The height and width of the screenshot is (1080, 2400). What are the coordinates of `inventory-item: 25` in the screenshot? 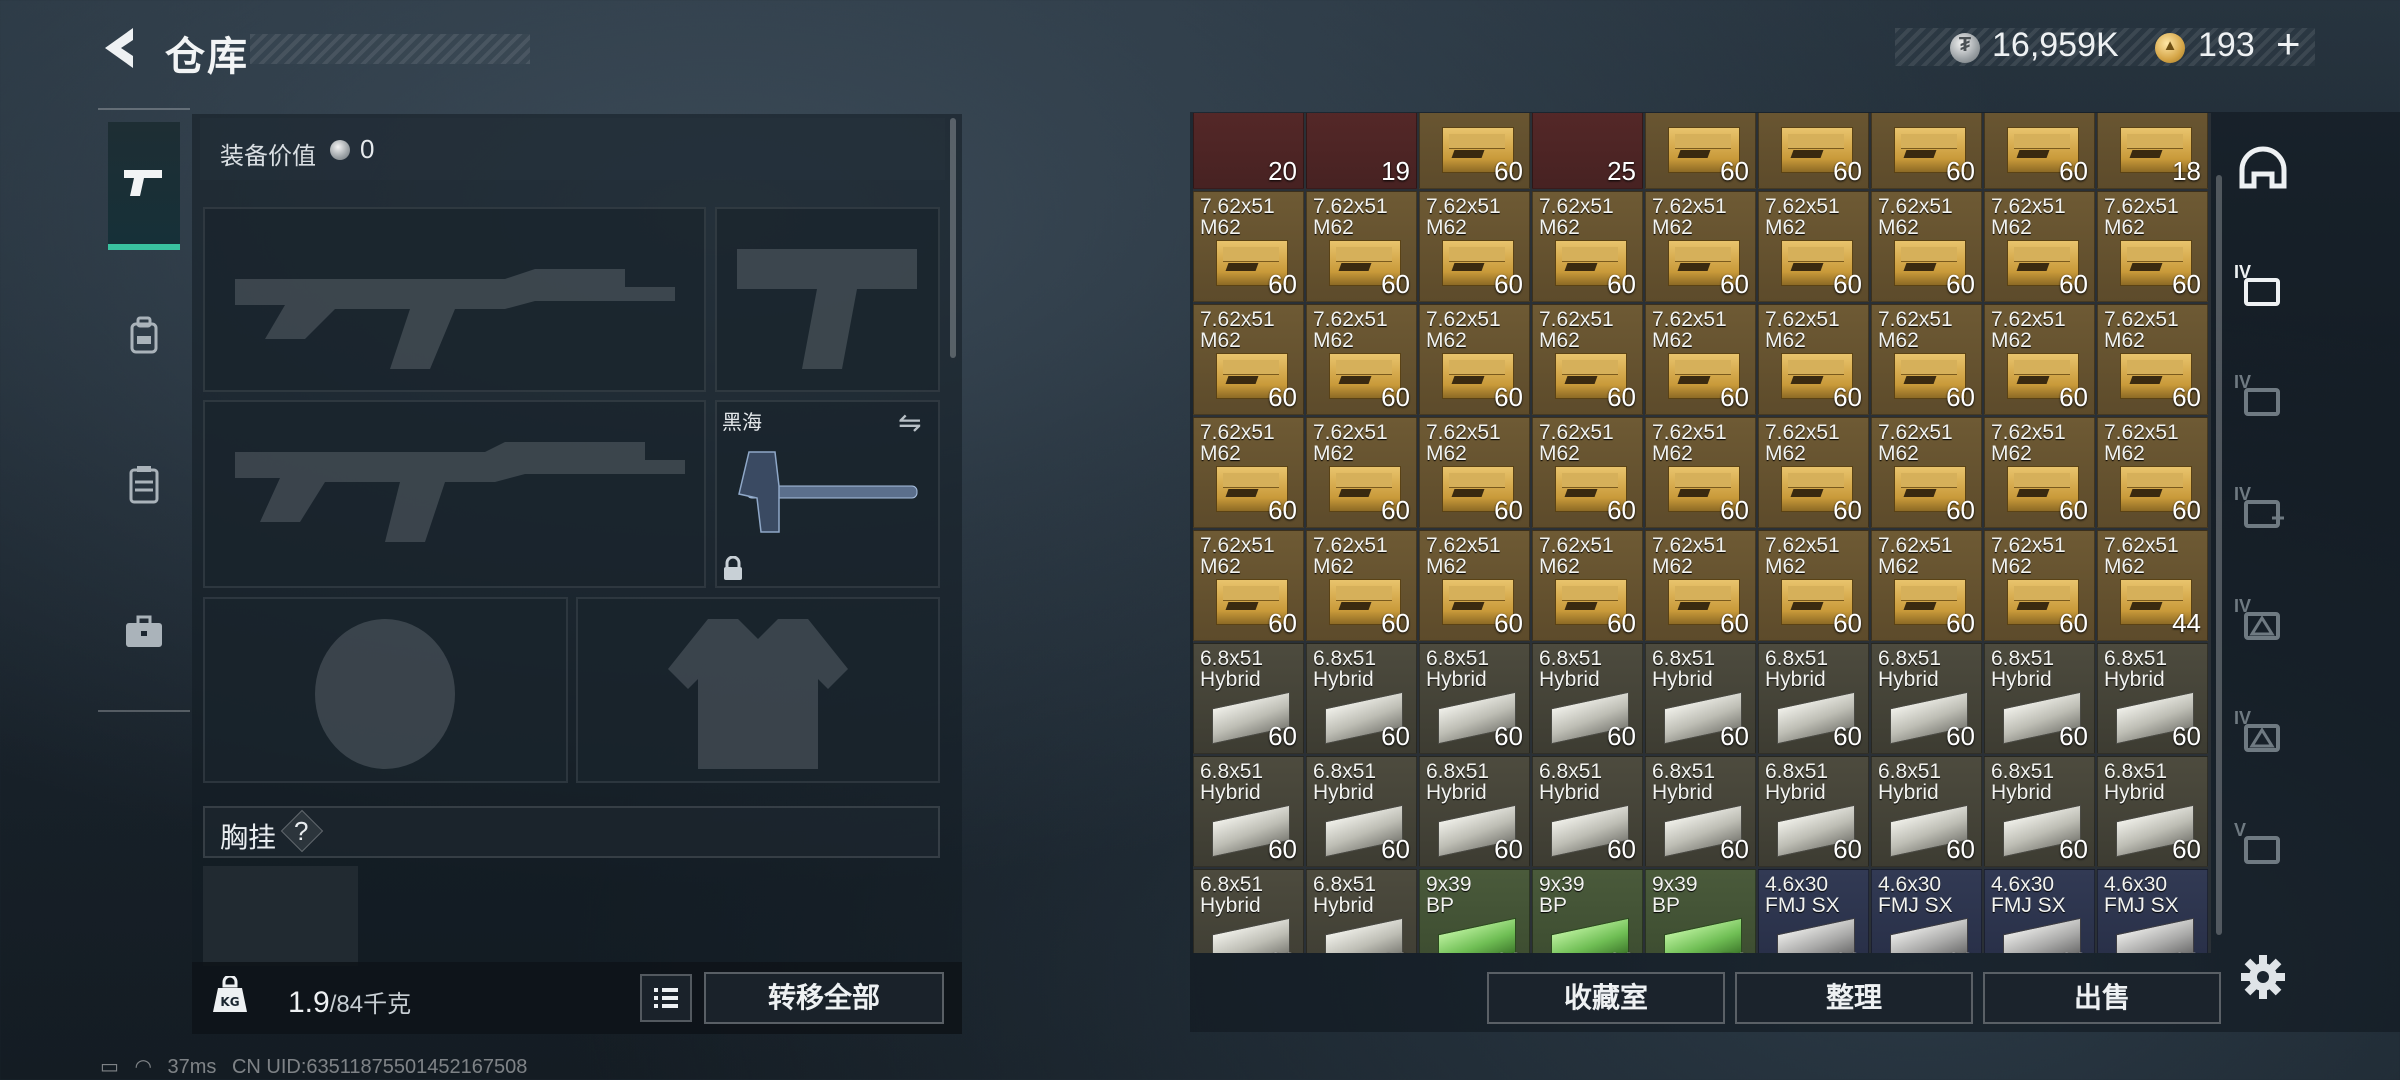 It's located at (1587, 151).